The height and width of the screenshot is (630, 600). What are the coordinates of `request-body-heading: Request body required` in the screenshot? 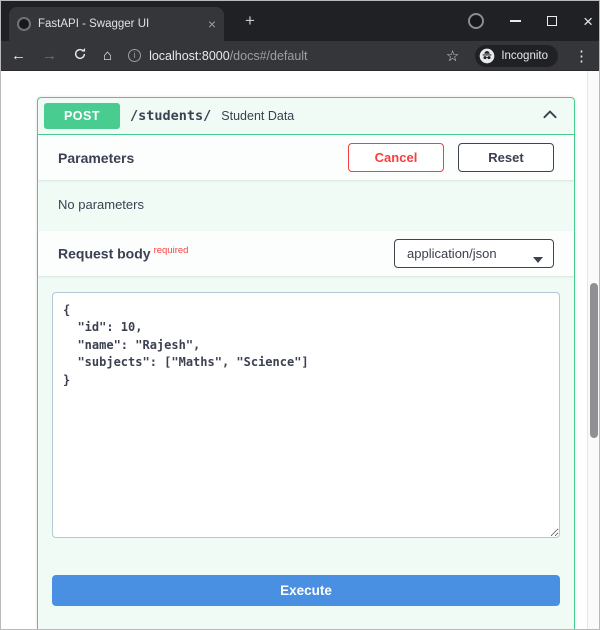 It's located at (123, 253).